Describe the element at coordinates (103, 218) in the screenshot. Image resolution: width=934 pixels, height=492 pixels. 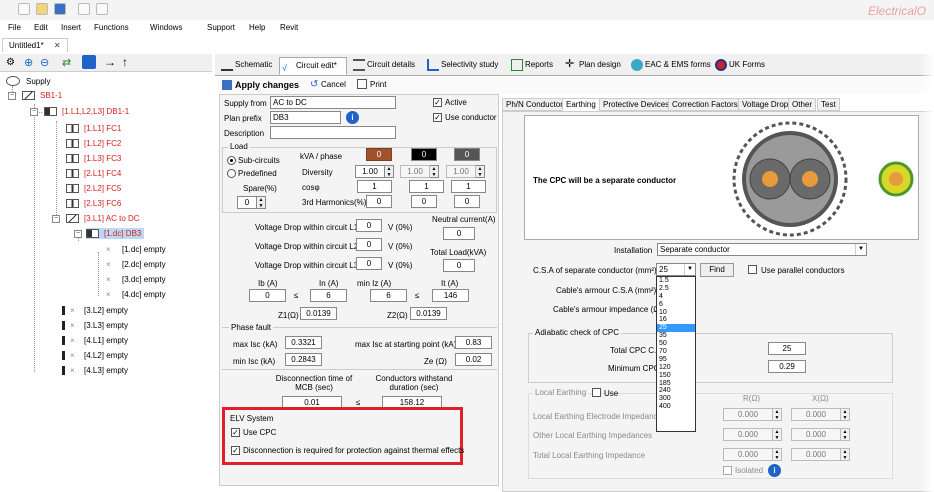
I see `tree-node-ac-to-dc: [3.L1] AC to DC` at that location.